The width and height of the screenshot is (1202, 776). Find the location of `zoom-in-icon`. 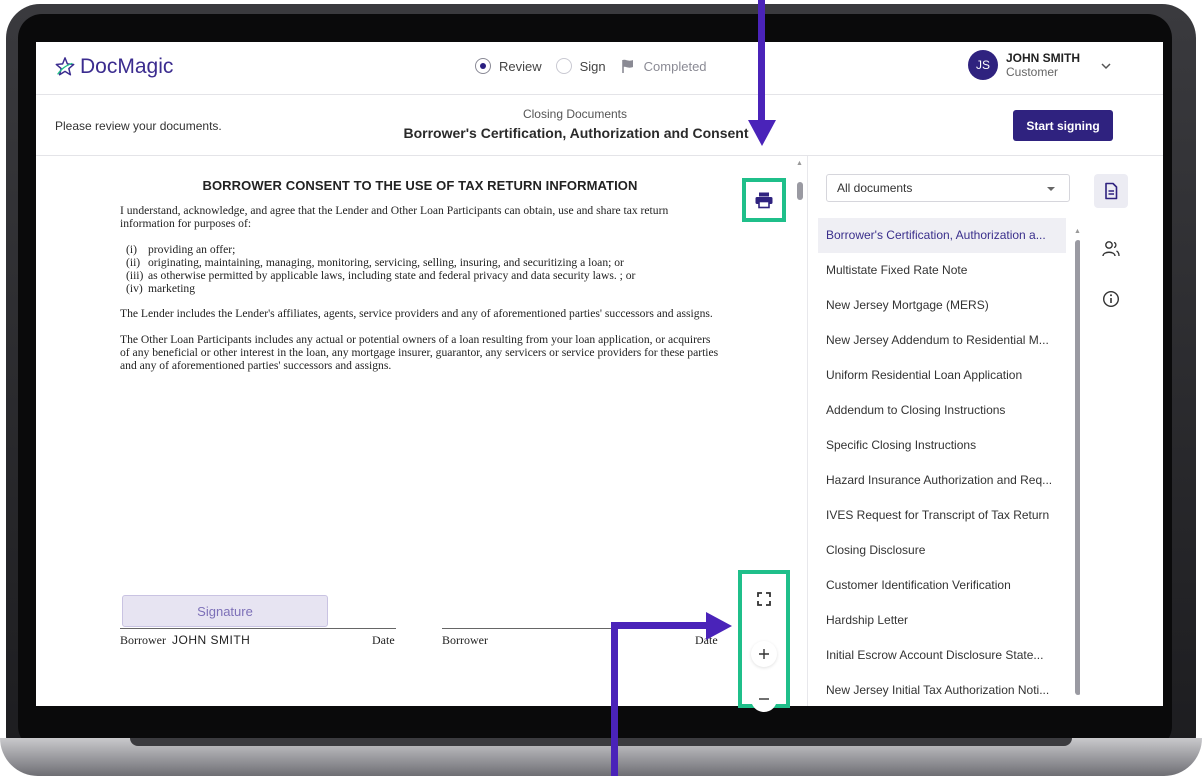

zoom-in-icon is located at coordinates (764, 654).